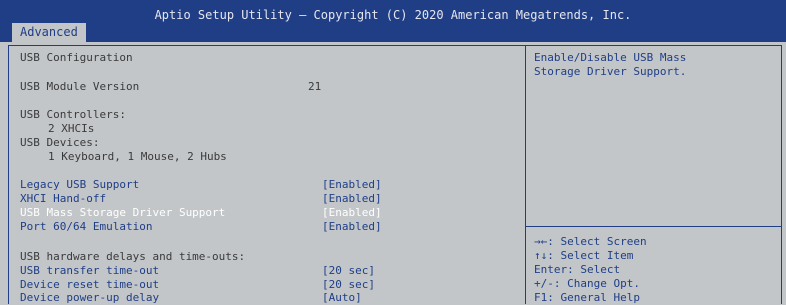 This screenshot has height=305, width=786. Describe the element at coordinates (352, 227) in the screenshot. I see `option-port-6064-emulation-value: [Enabled]` at that location.